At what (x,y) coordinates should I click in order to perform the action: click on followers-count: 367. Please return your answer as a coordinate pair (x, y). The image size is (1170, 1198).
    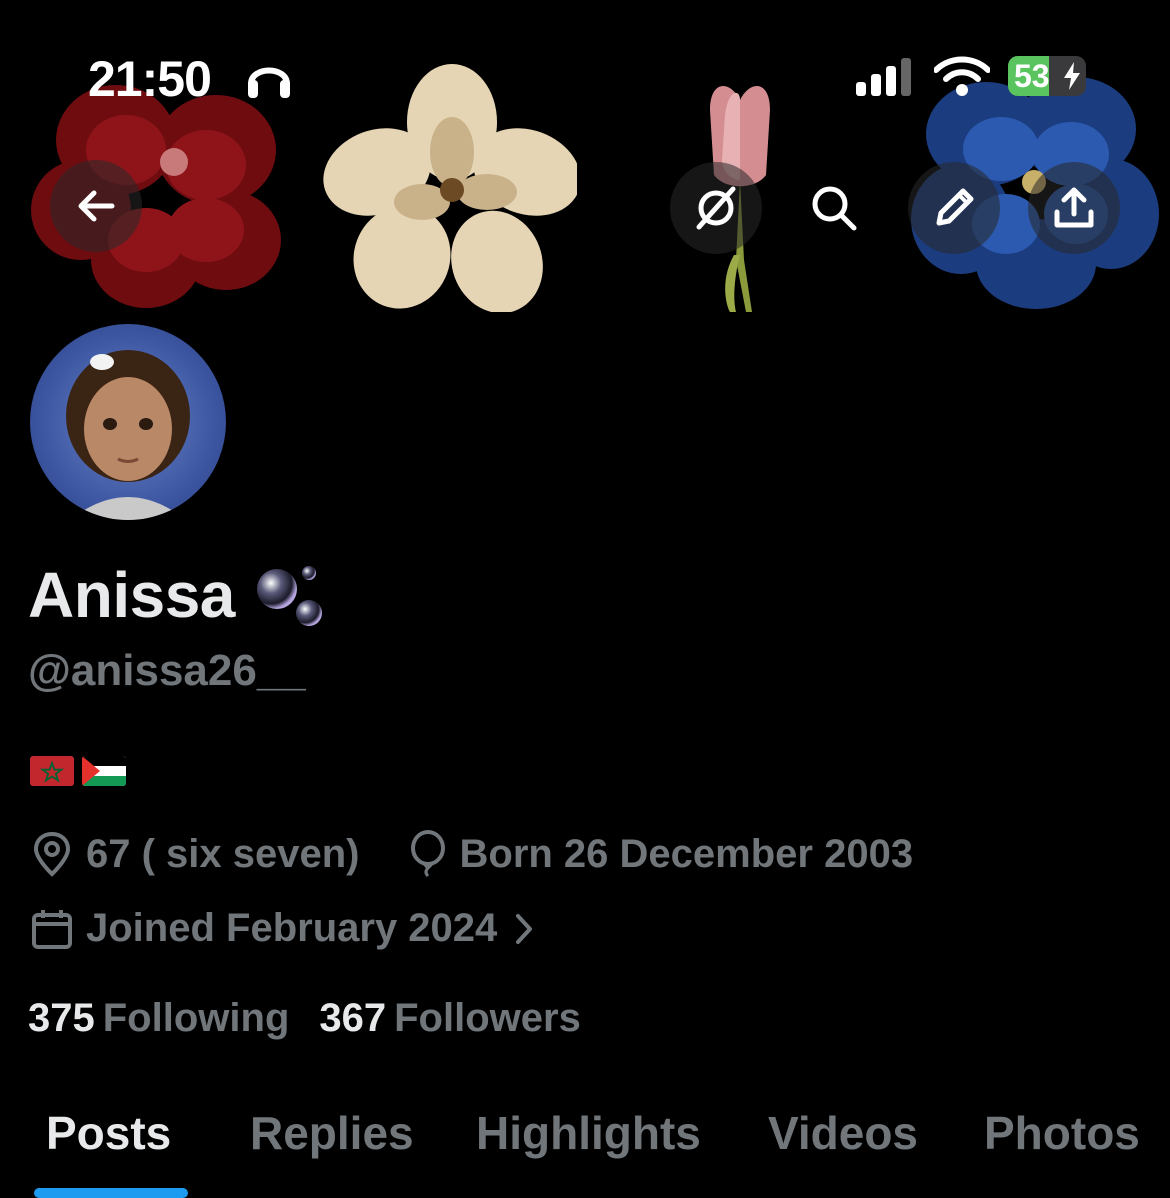
    Looking at the image, I should click on (353, 1018).